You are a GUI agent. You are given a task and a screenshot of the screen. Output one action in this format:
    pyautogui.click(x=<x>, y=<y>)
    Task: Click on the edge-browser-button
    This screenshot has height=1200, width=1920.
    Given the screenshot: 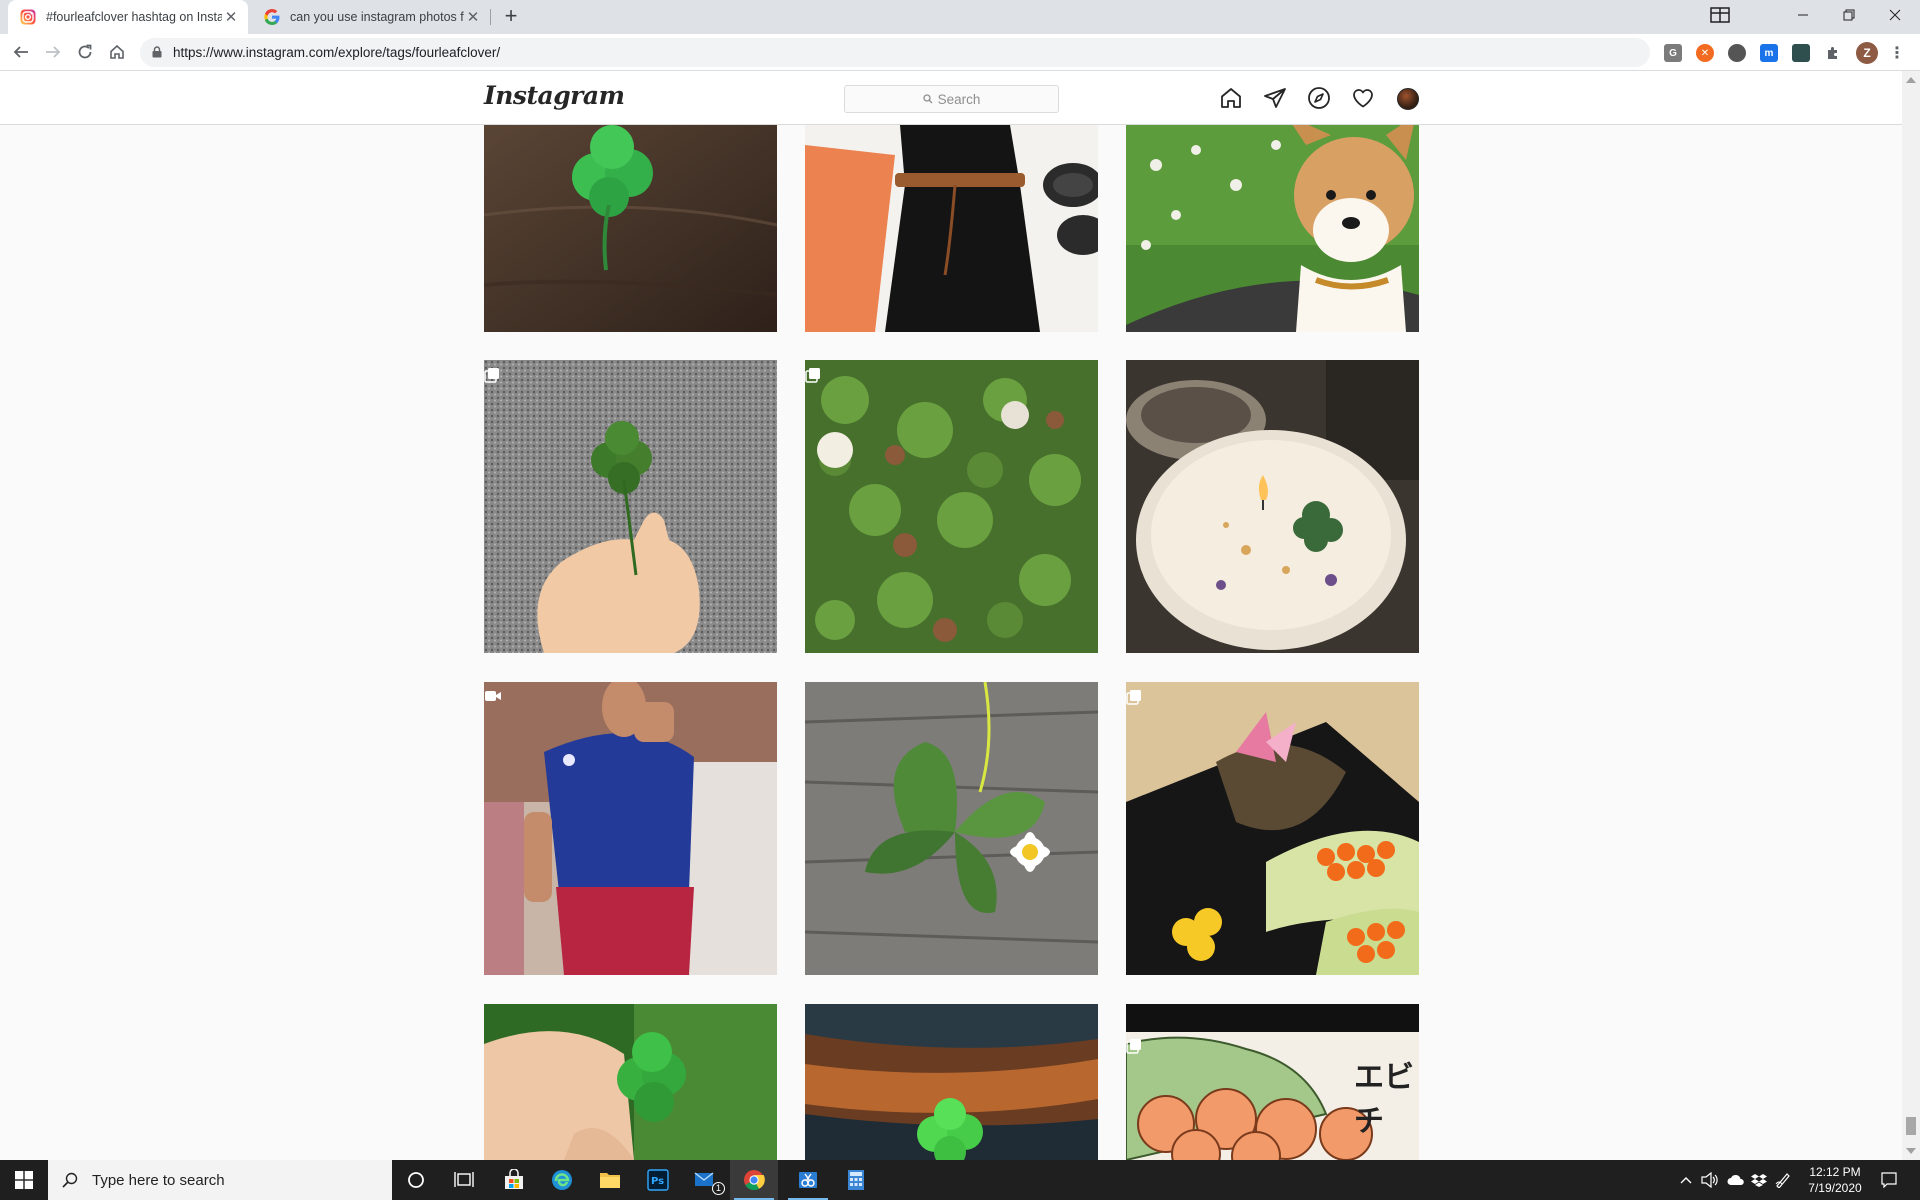 What is the action you would take?
    pyautogui.click(x=562, y=1180)
    